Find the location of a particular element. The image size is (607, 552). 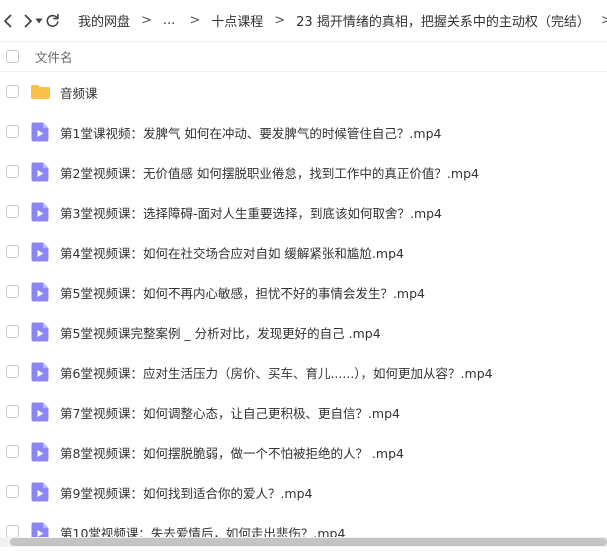

caret-down-icon is located at coordinates (39, 21).